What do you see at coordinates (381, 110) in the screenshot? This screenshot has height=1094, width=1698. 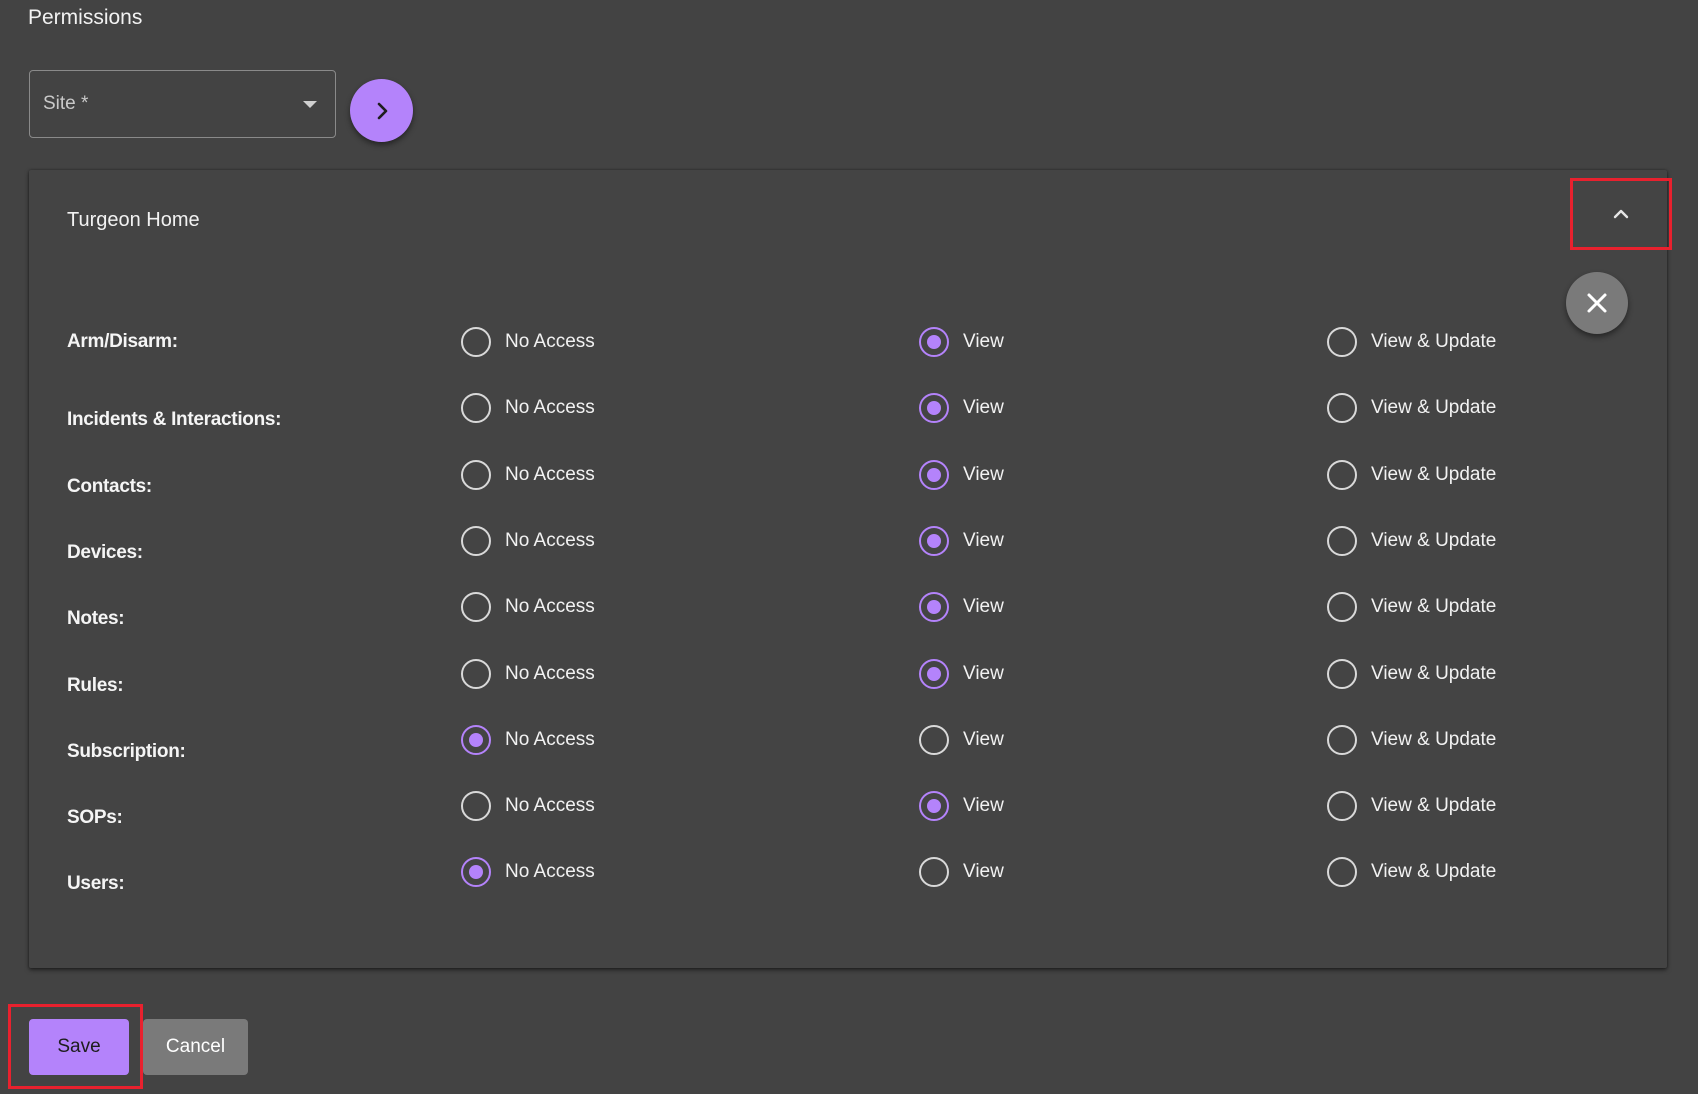 I see `add-site-button` at bounding box center [381, 110].